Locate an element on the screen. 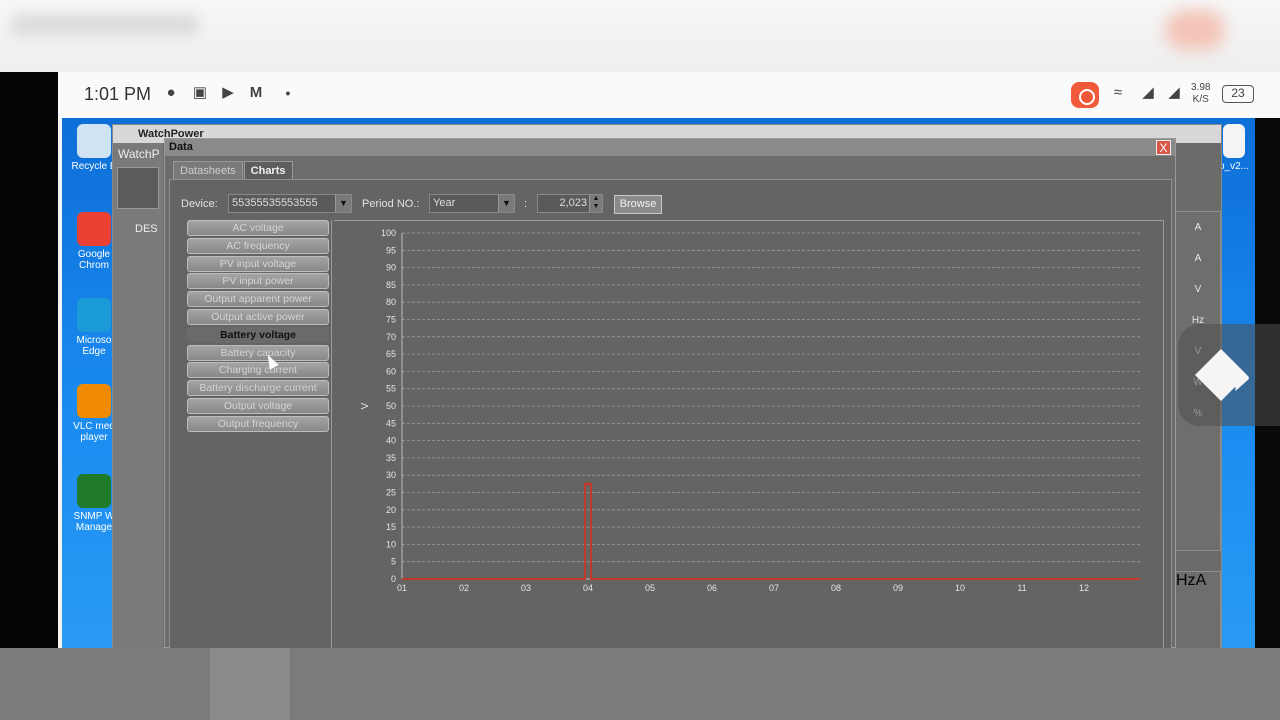 The width and height of the screenshot is (1280, 720). y-tick-label: 60 is located at coordinates (391, 371).